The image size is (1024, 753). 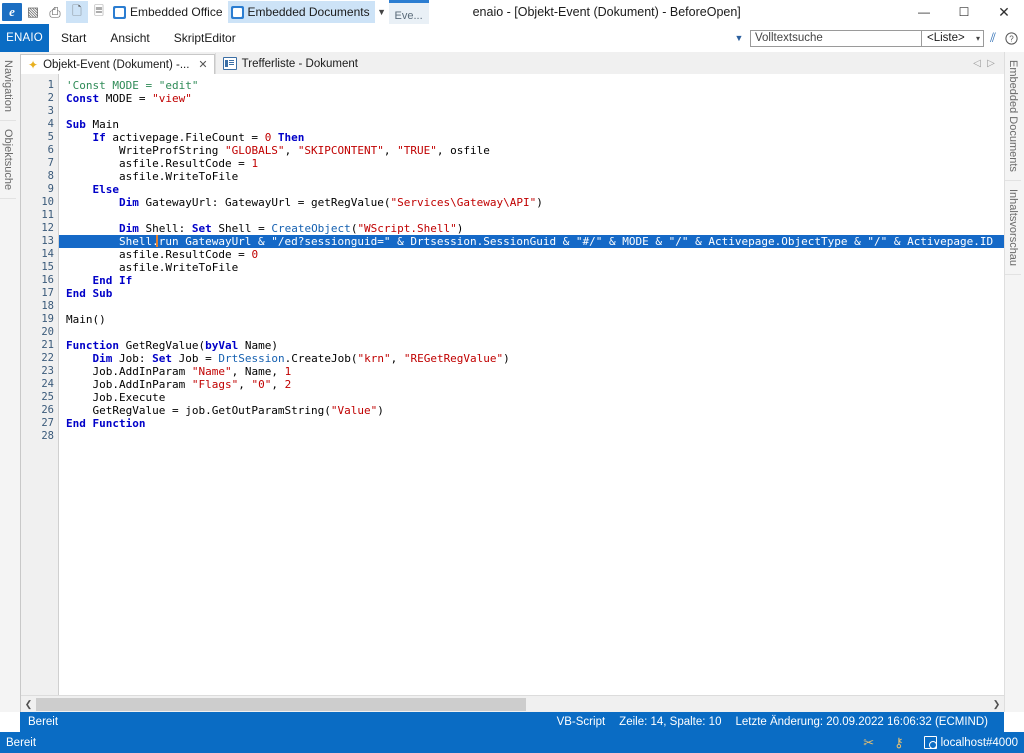 I want to click on code-line: End Function, so click(x=531, y=423).